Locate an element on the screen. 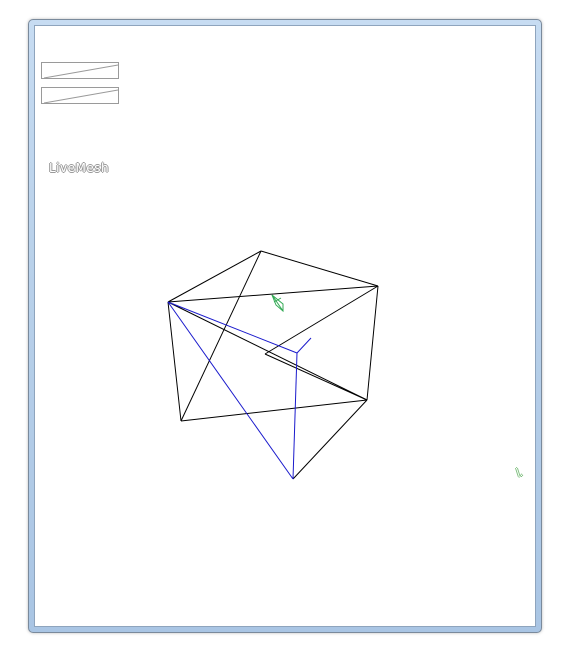 The width and height of the screenshot is (579, 662). axis-indicator: \. is located at coordinates (520, 472).